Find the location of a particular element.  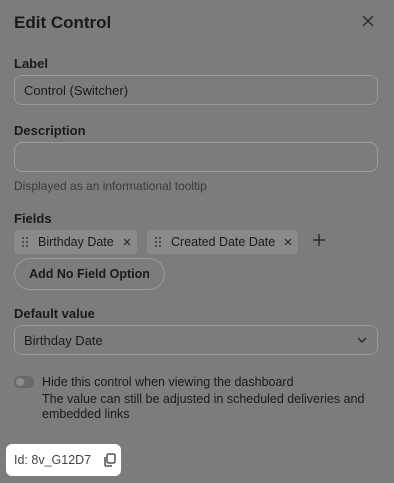

fields-label: Fields is located at coordinates (33, 218).